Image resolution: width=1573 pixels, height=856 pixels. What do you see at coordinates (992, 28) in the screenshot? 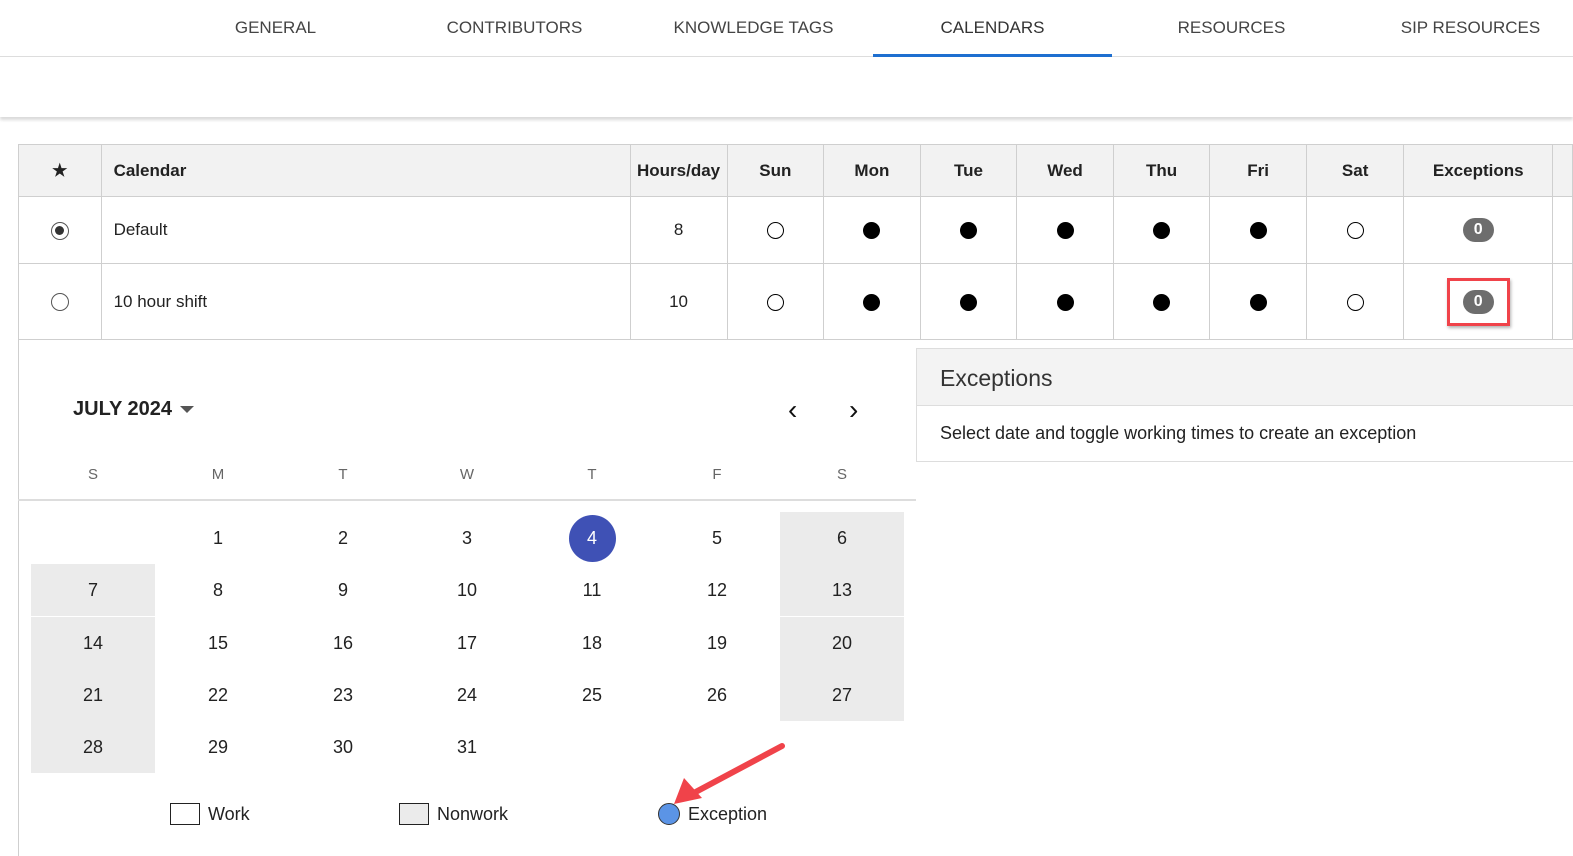
I see `tab-calendars: CALENDARS` at bounding box center [992, 28].